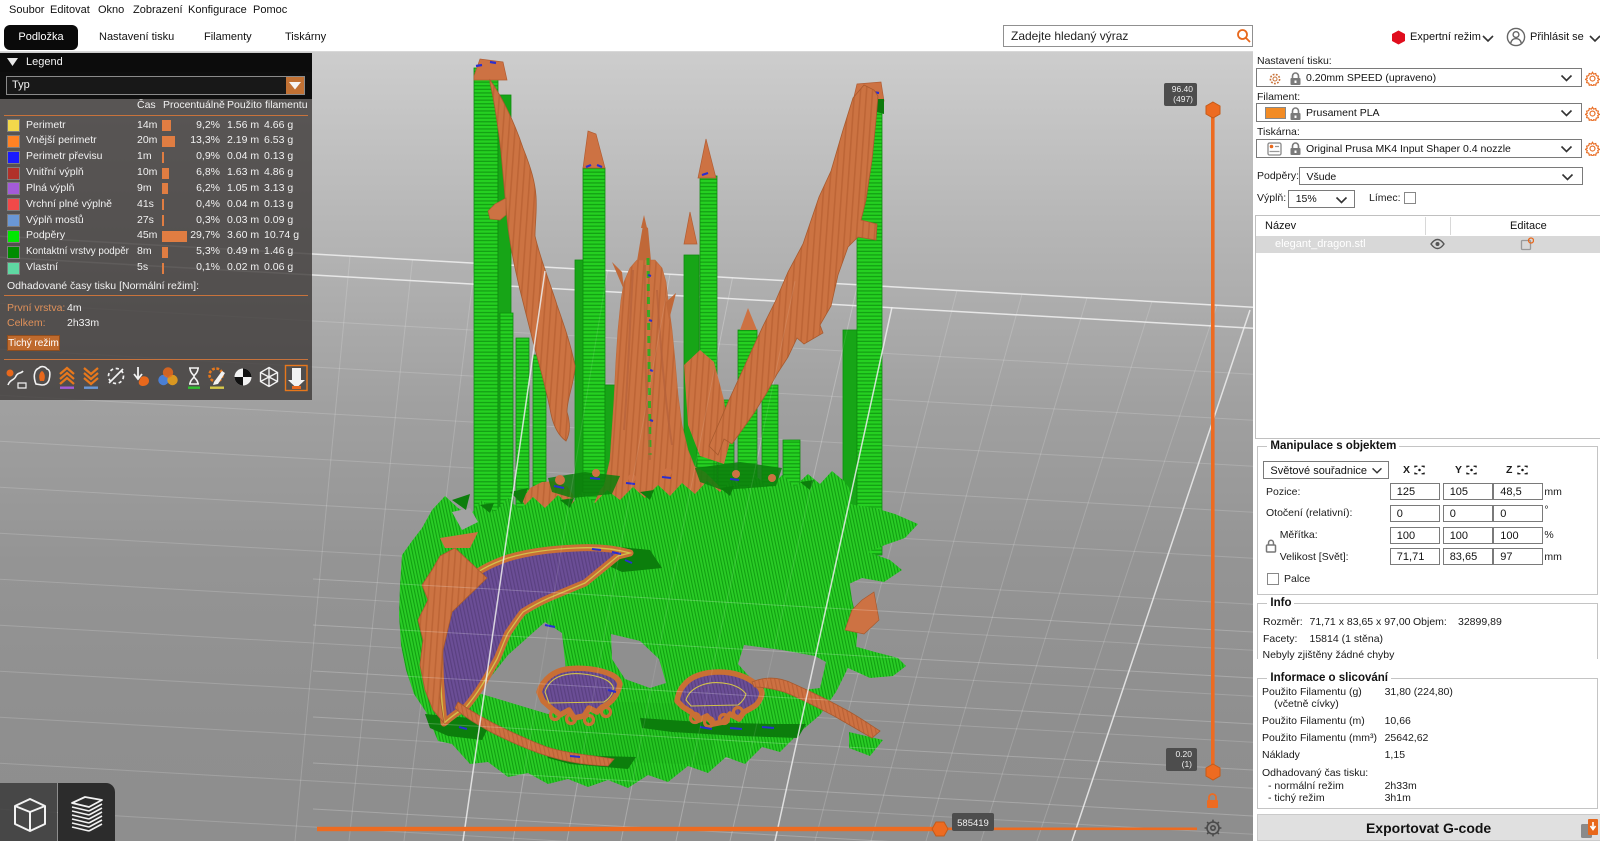 The image size is (1600, 841). What do you see at coordinates (1187, 764) in the screenshot?
I see `svg-text: (1)` at bounding box center [1187, 764].